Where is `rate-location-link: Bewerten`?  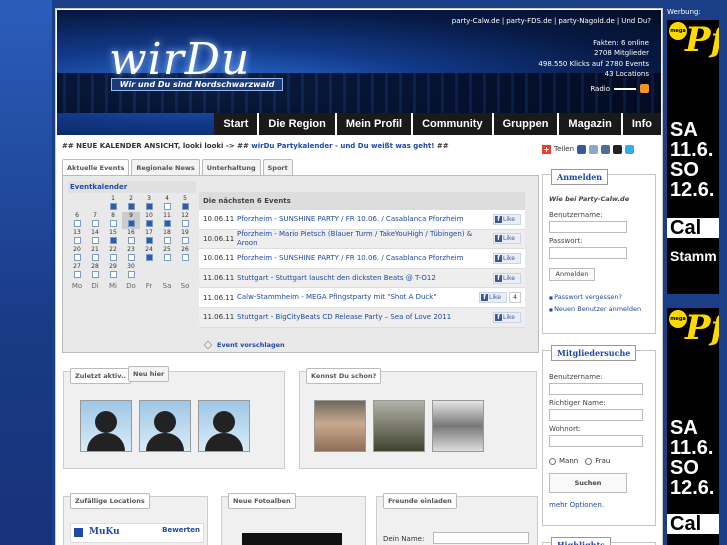
rate-location-link: Bewerten is located at coordinates (181, 530).